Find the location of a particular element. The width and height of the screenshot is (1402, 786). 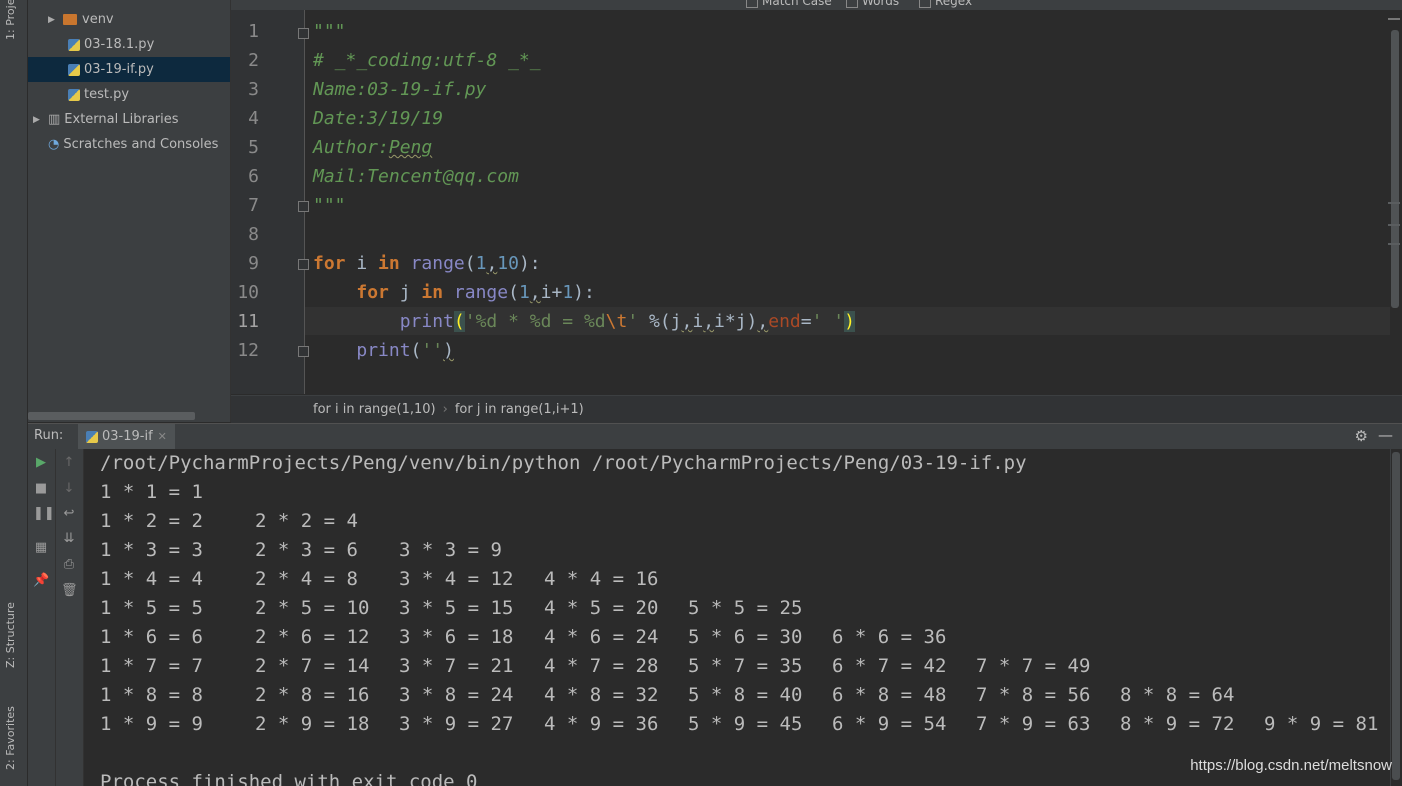

words-option: Words is located at coordinates (872, 4).